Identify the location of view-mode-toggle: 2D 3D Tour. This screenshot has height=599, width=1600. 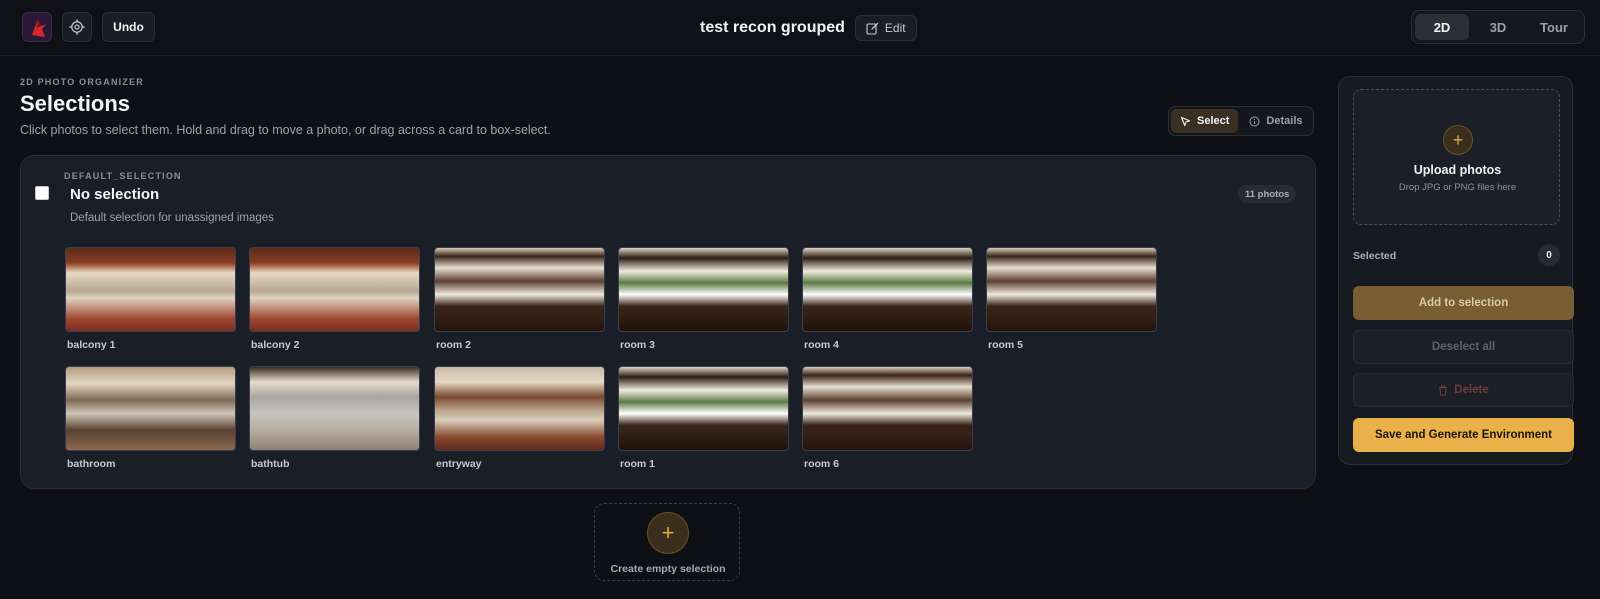
(1498, 27).